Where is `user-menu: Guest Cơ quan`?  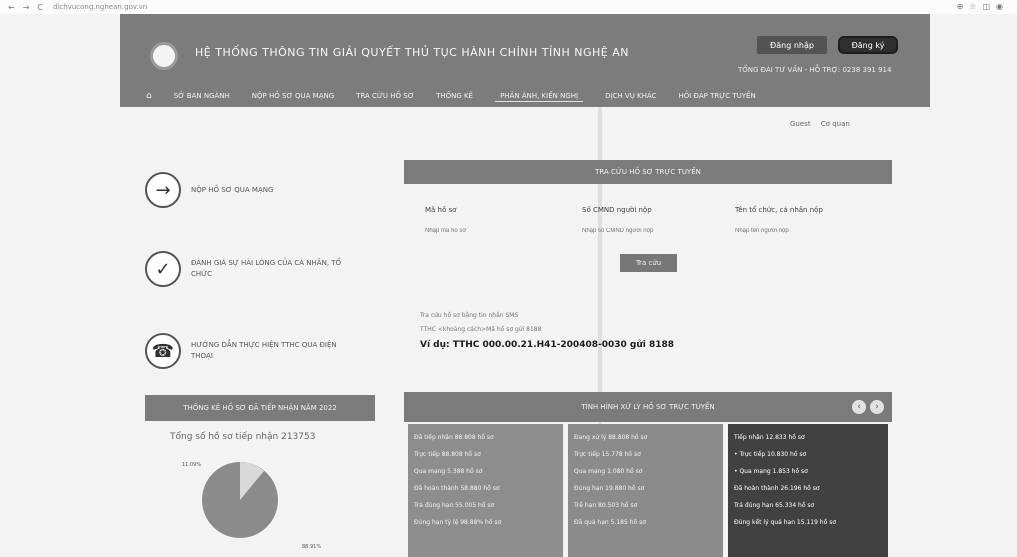
user-menu: Guest Cơ quan is located at coordinates (824, 124).